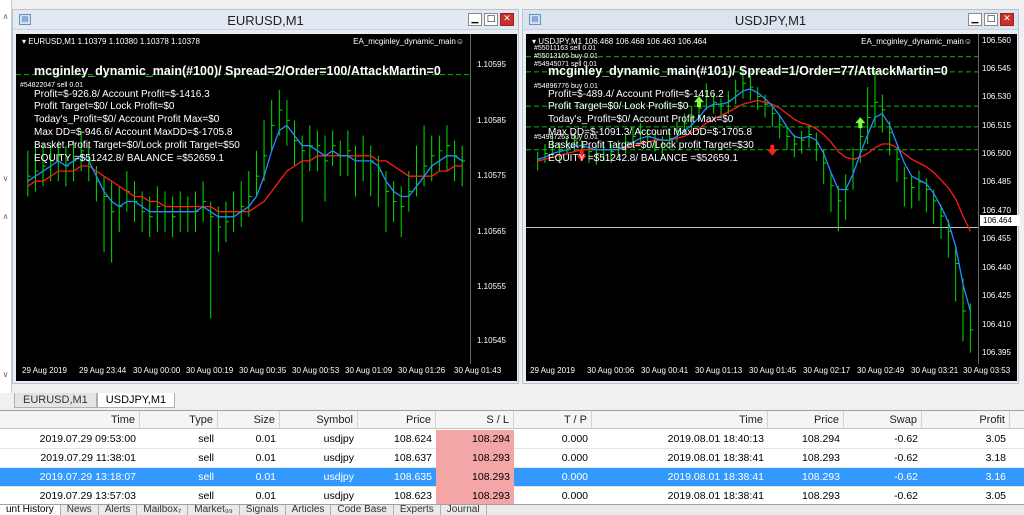 The height and width of the screenshot is (515, 1024). What do you see at coordinates (249, 420) in the screenshot?
I see `column-header-size: Size` at bounding box center [249, 420].